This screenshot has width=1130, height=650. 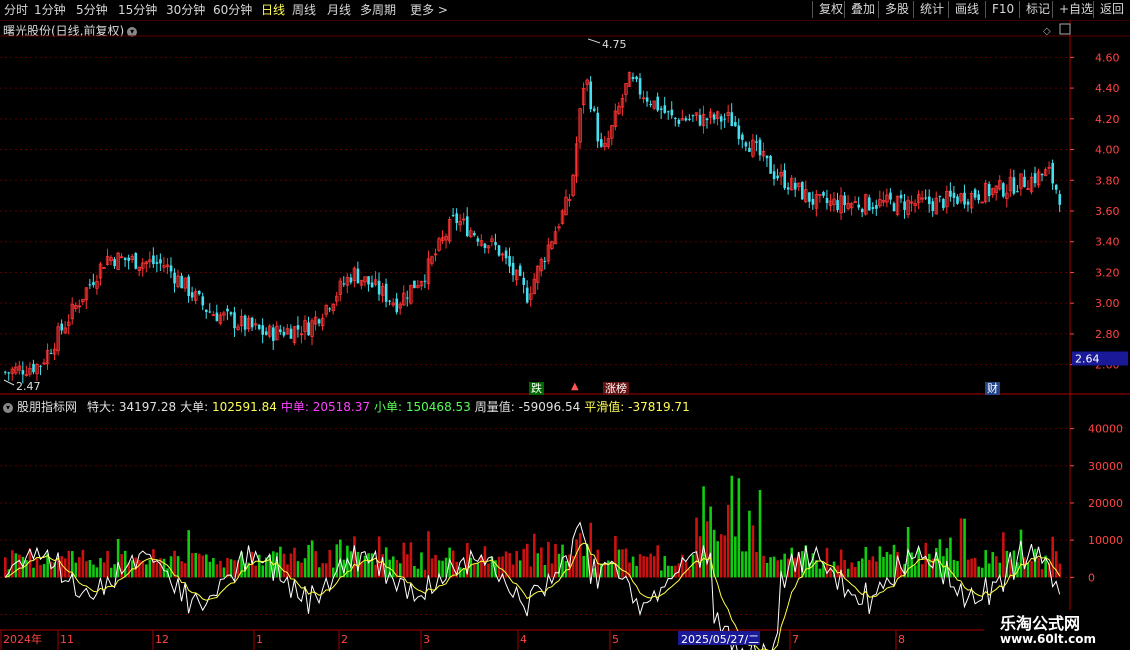 I want to click on time-label: 3, so click(x=426, y=639).